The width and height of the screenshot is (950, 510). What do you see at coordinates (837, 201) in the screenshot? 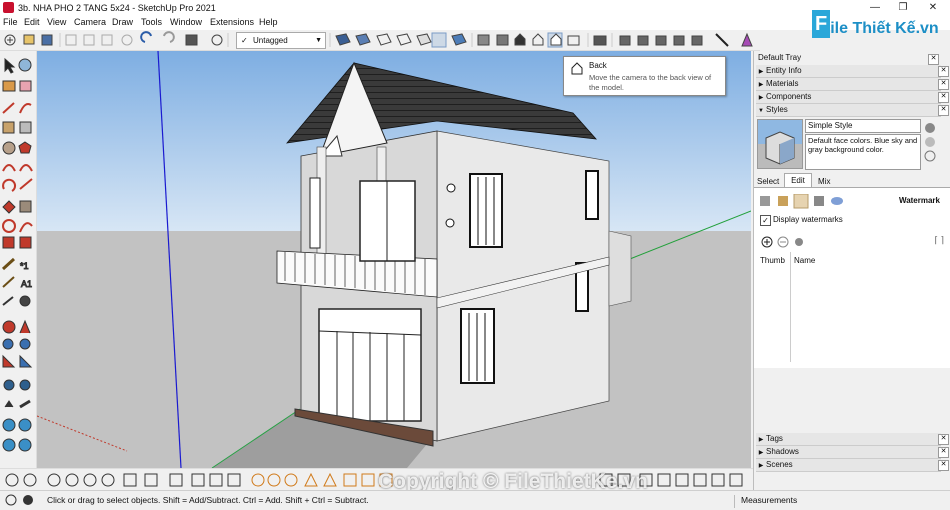
I see `modeling-settings-icon` at bounding box center [837, 201].